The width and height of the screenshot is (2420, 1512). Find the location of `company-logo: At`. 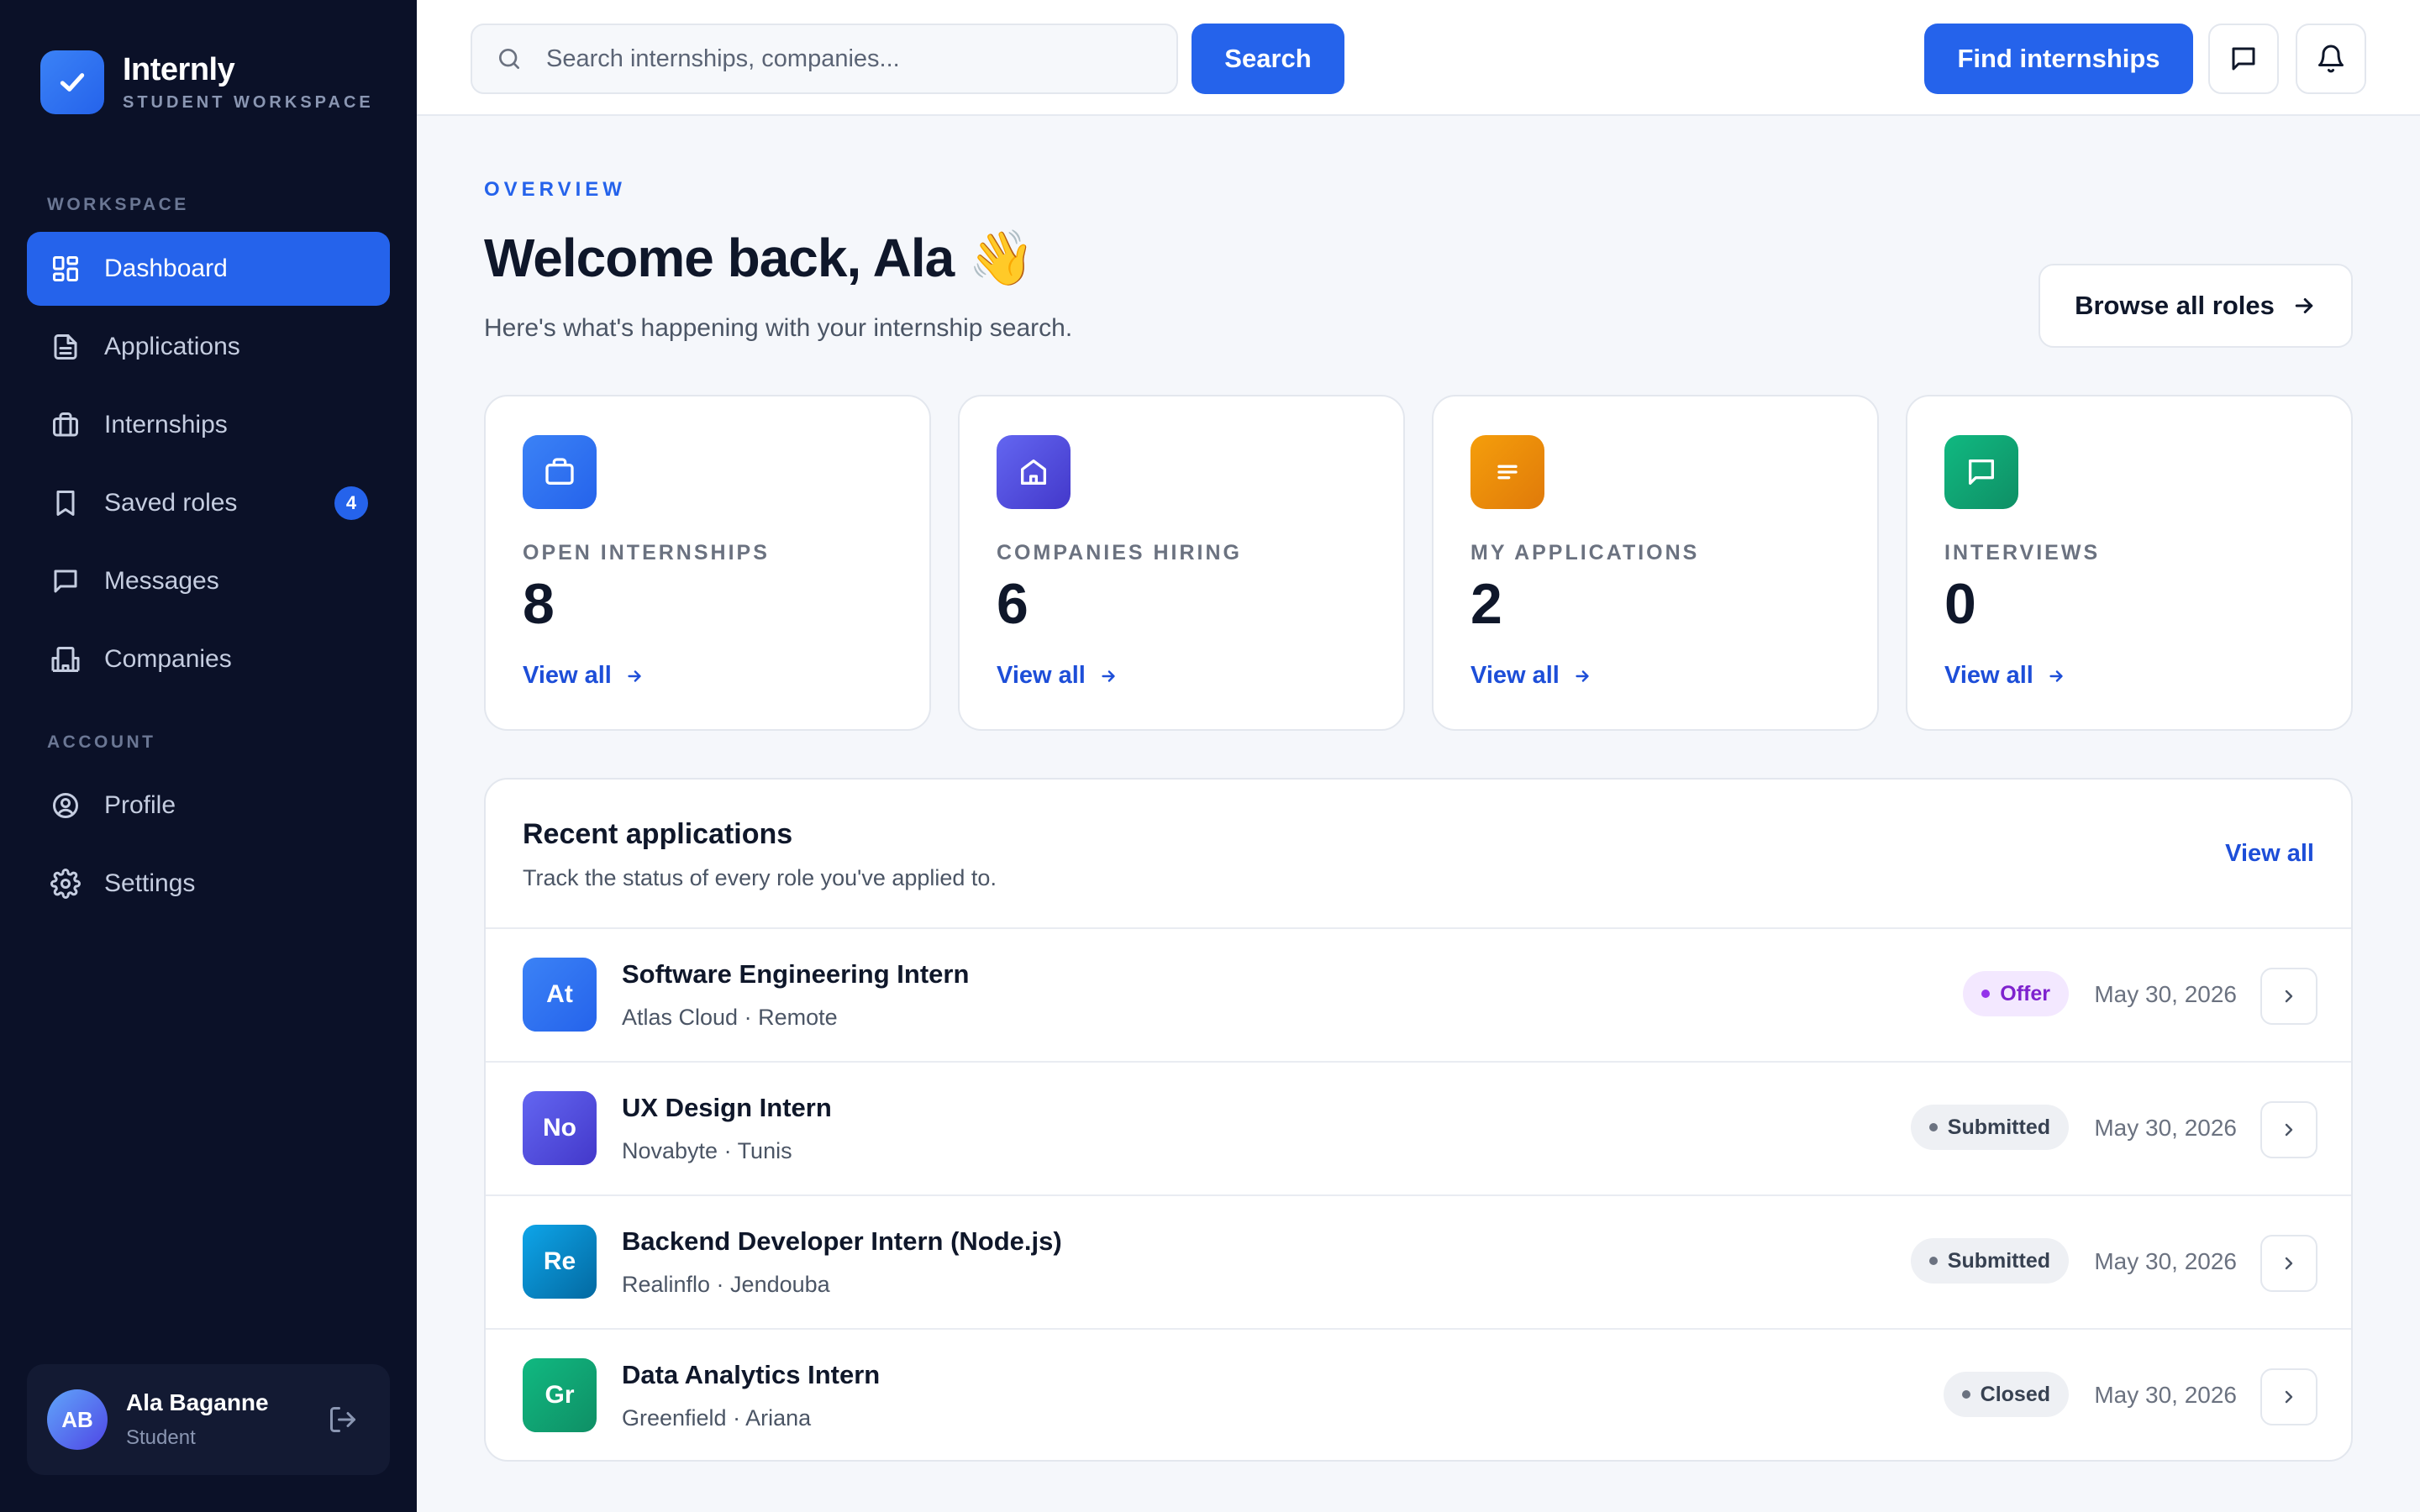

company-logo: At is located at coordinates (560, 995).